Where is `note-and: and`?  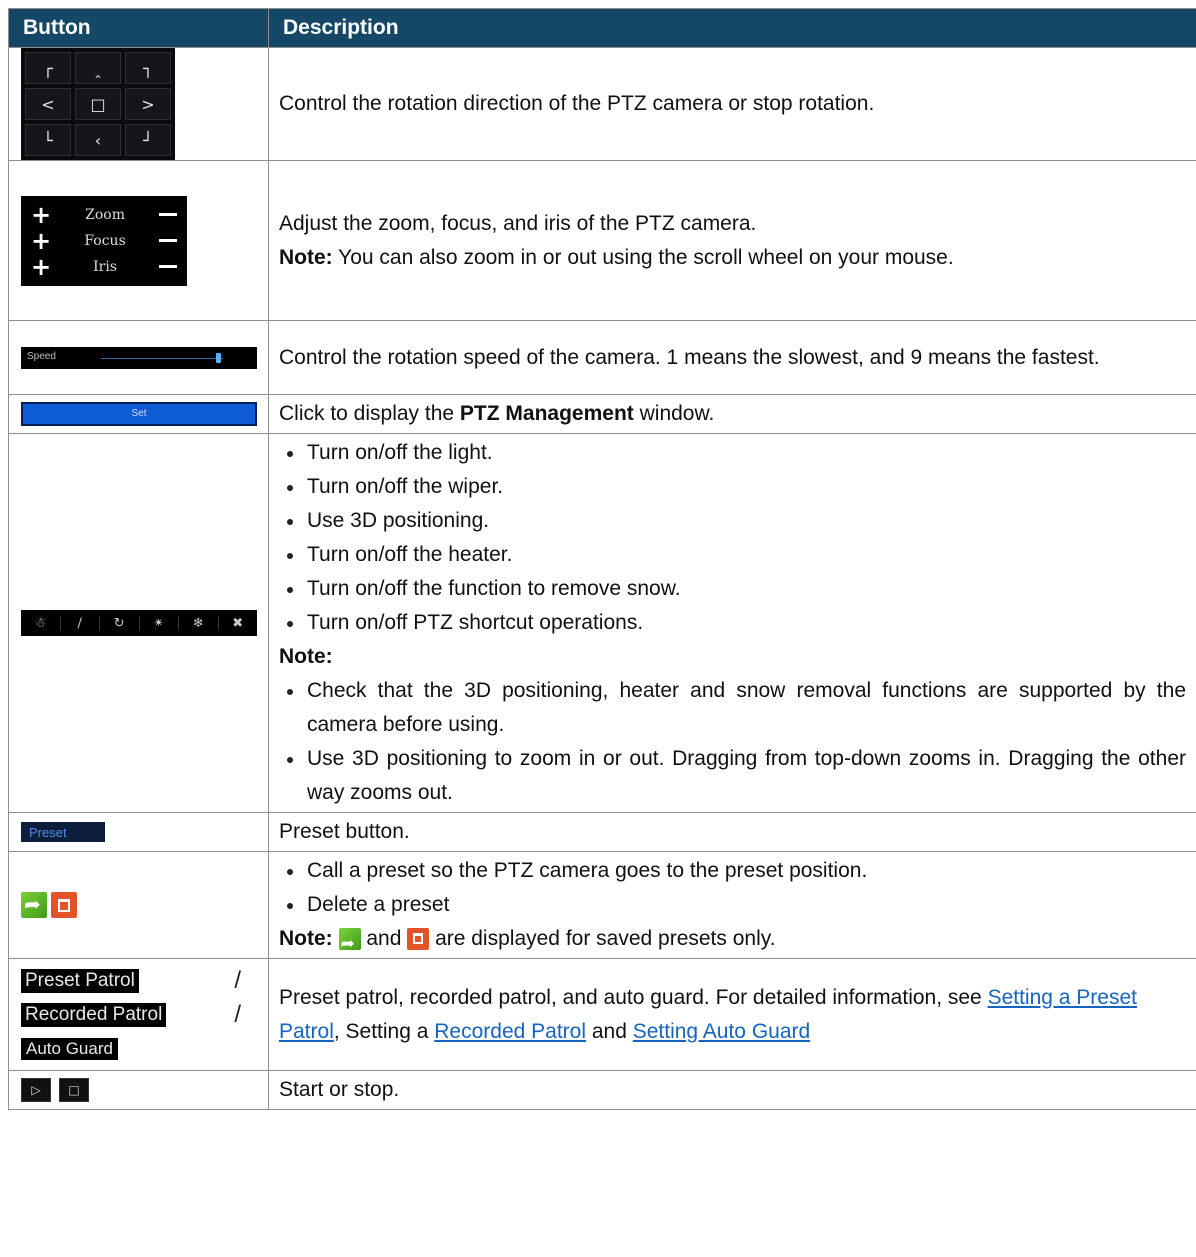 note-and: and is located at coordinates (384, 938).